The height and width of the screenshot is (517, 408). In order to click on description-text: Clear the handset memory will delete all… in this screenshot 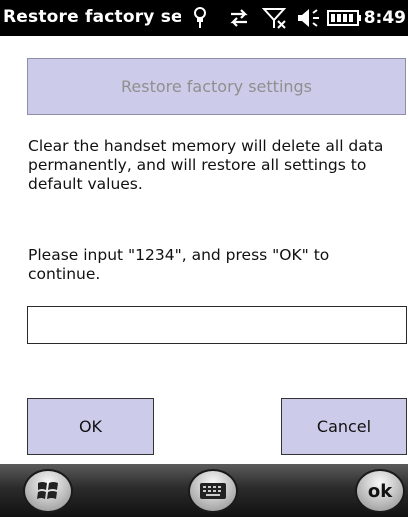, I will do `click(206, 165)`.